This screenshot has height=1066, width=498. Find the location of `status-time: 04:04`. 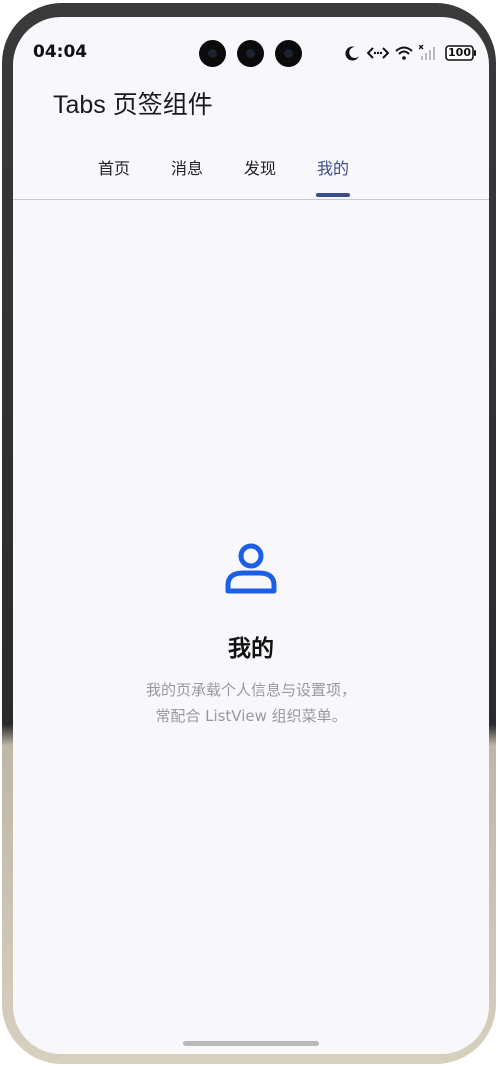

status-time: 04:04 is located at coordinates (60, 52).